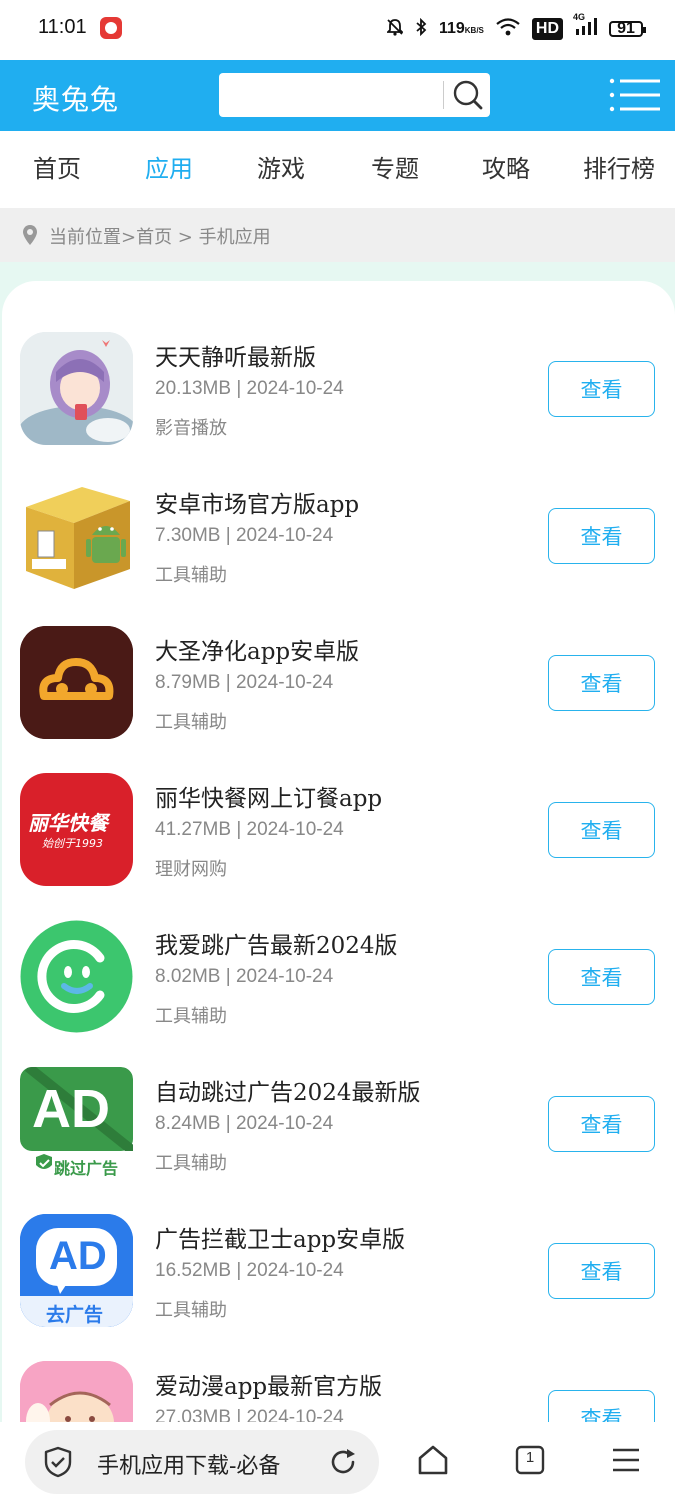  What do you see at coordinates (337, 549) in the screenshot?
I see `list-item: 安卓市场官方版app 7.30MB | 2024-10-24 工具辅助 查看` at bounding box center [337, 549].